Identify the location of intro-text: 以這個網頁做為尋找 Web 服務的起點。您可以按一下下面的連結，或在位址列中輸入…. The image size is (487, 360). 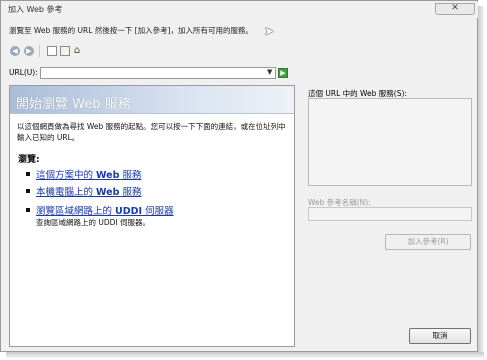
(151, 132).